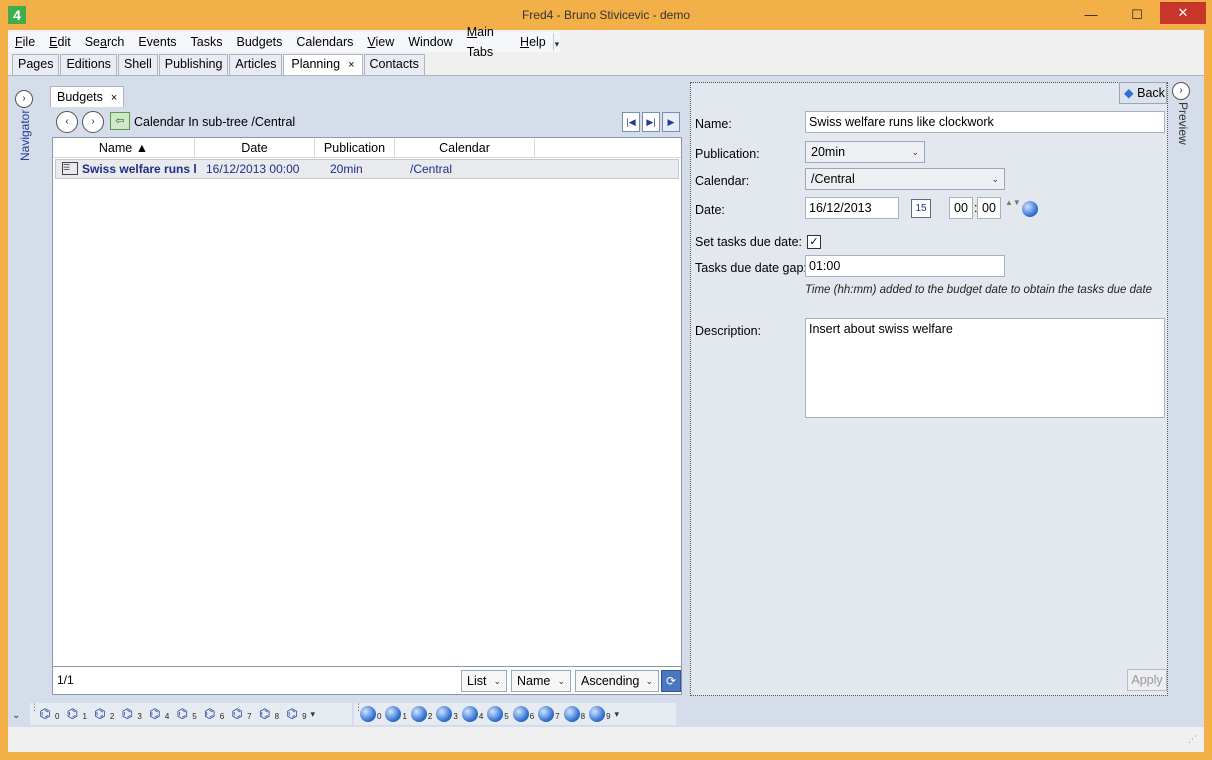 The width and height of the screenshot is (1212, 760). Describe the element at coordinates (105, 42) in the screenshot. I see `menu-search: Search` at that location.